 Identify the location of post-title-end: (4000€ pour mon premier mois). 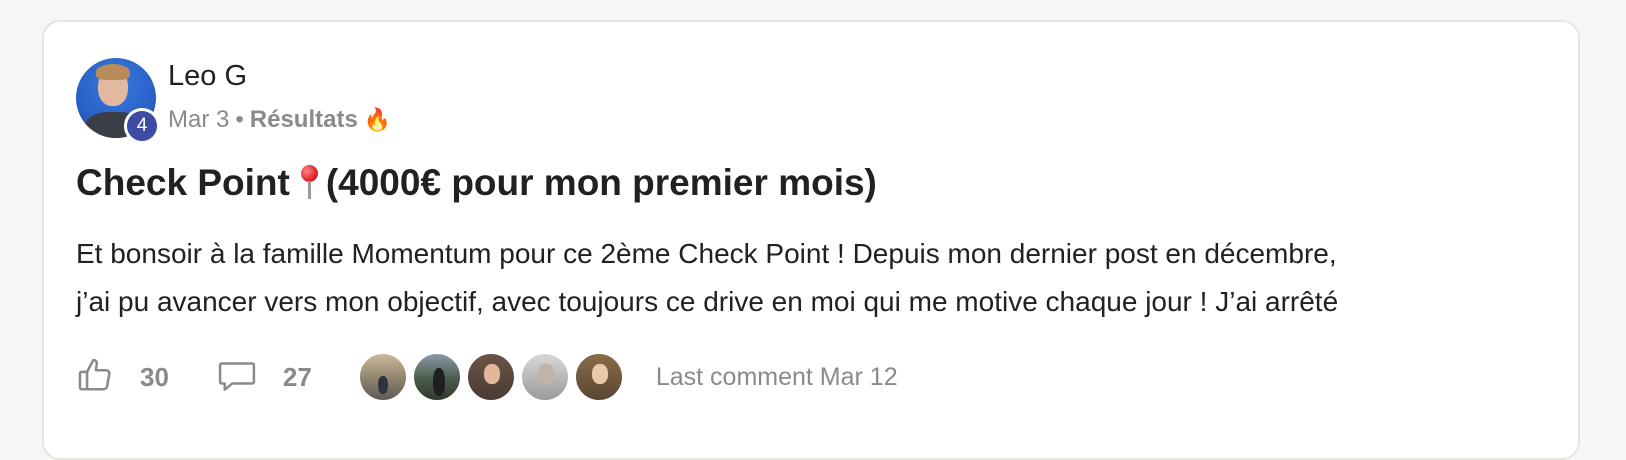
(601, 182).